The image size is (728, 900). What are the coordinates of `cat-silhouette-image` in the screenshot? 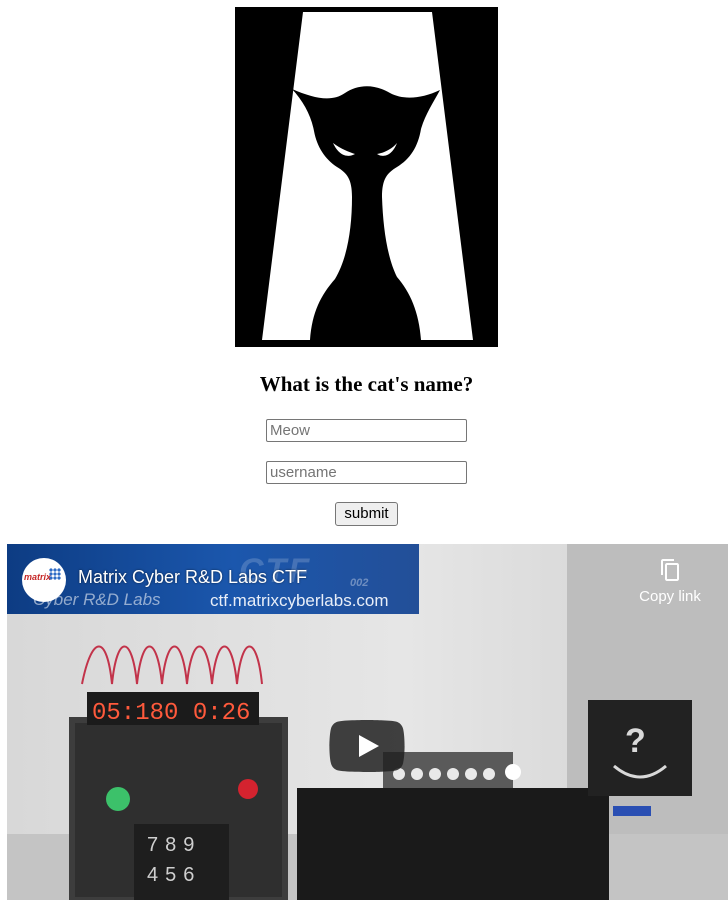 It's located at (366, 177).